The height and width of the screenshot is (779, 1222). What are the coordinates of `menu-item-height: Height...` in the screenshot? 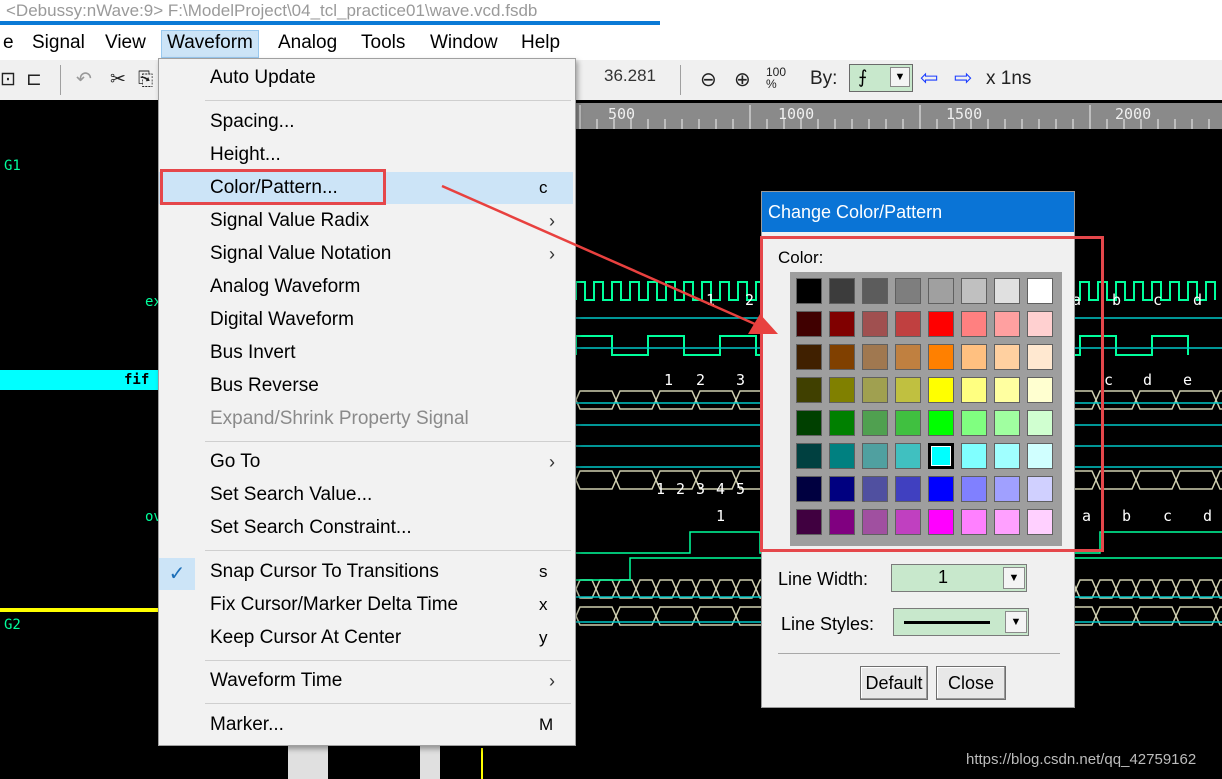 It's located at (366, 155).